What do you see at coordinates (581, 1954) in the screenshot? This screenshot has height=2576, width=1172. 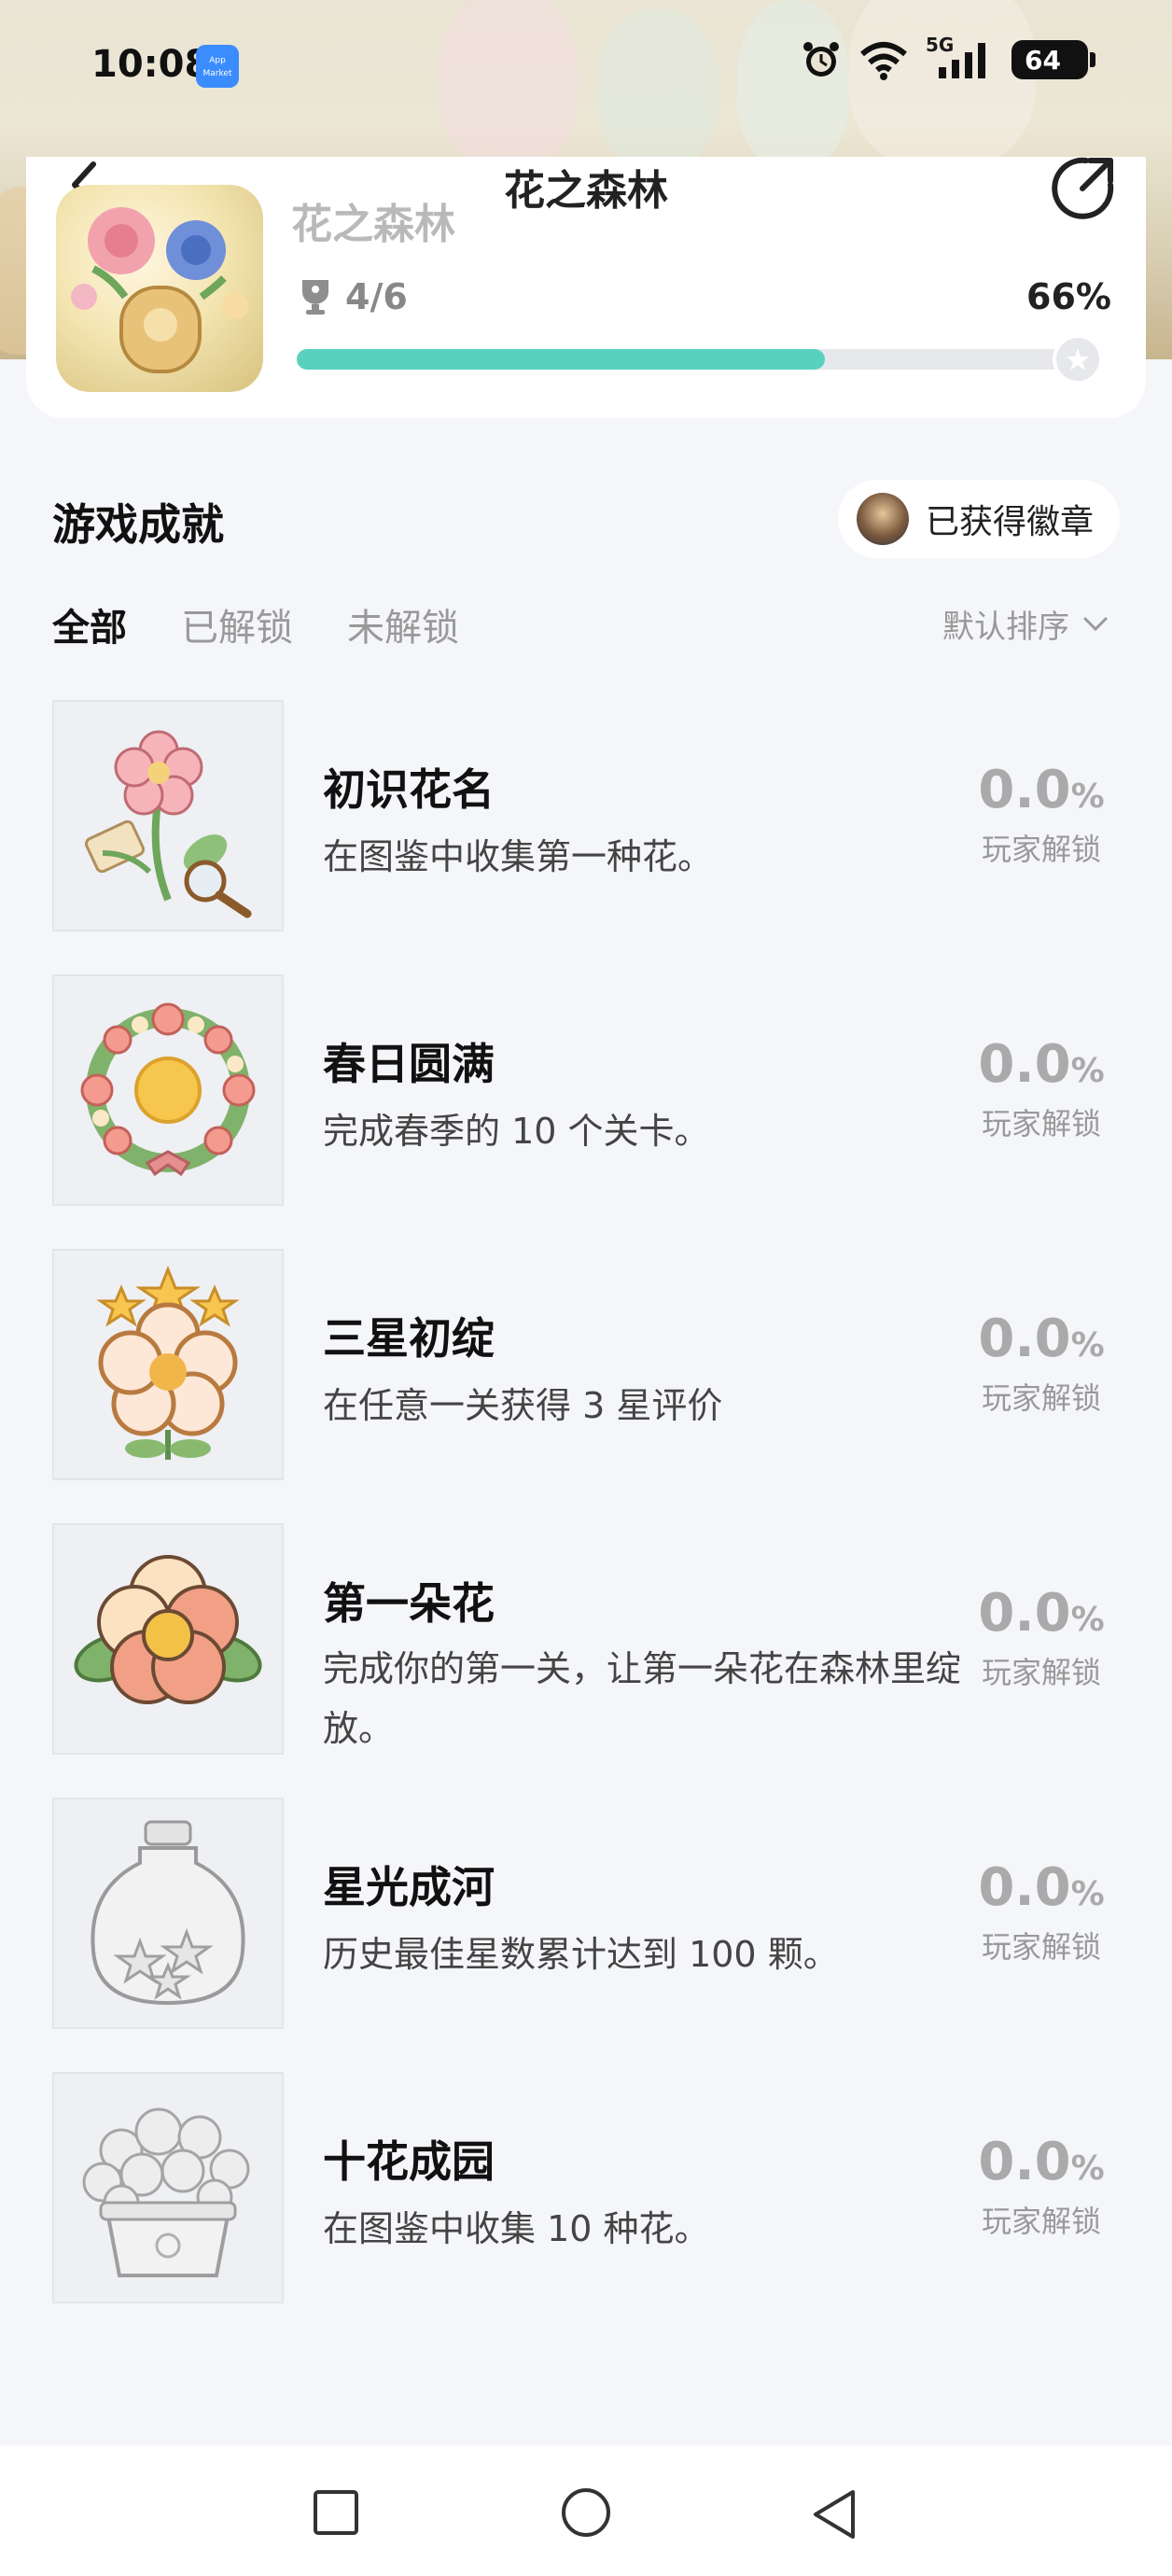 I see `achievement-desc: 历史最佳星数累计达到 100 颗。` at bounding box center [581, 1954].